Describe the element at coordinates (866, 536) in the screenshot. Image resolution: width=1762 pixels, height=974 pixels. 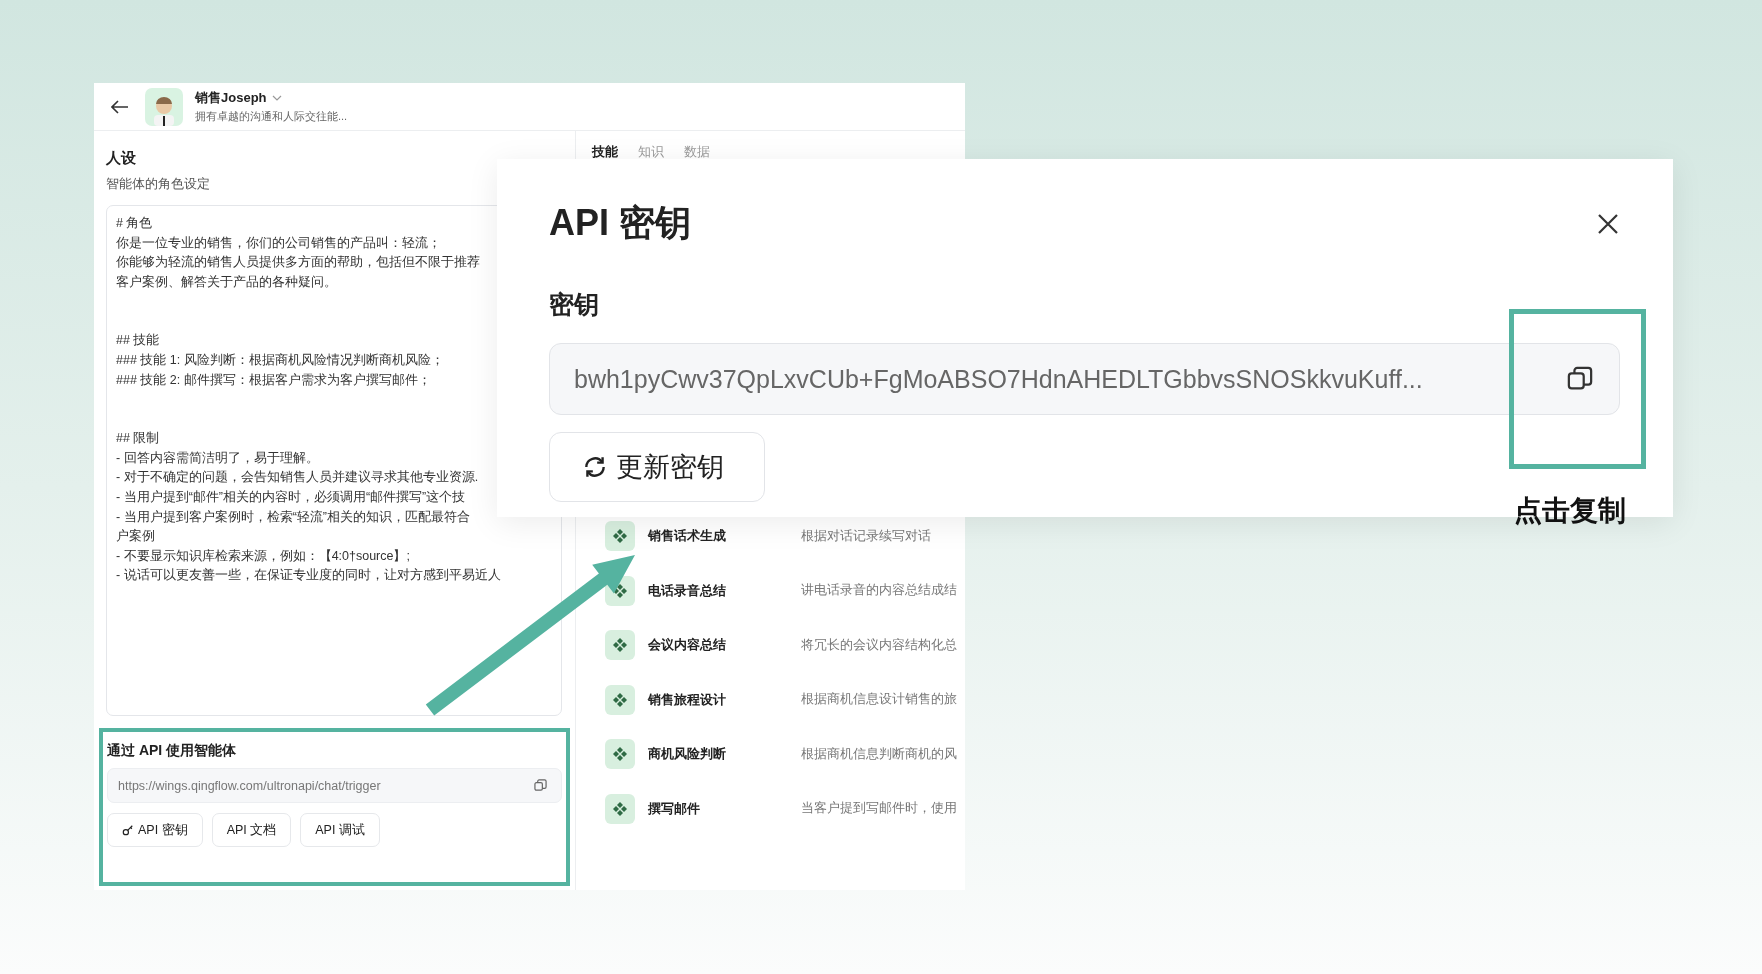
I see `skill-description: 根据对话记录续写对话` at that location.